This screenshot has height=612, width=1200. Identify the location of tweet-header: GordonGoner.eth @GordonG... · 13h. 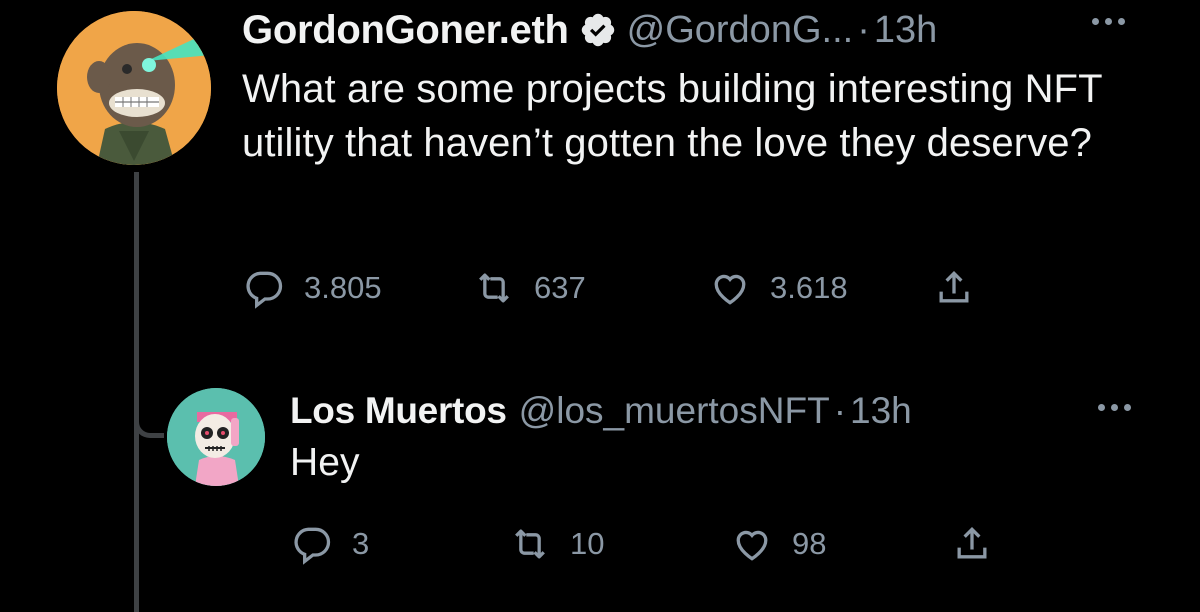
(717, 30).